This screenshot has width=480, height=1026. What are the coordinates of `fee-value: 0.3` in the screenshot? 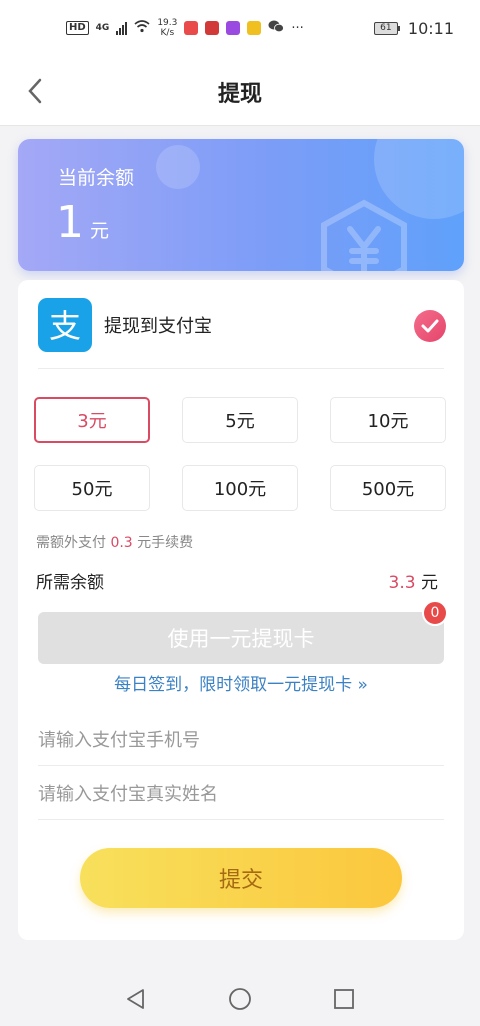 It's located at (121, 543).